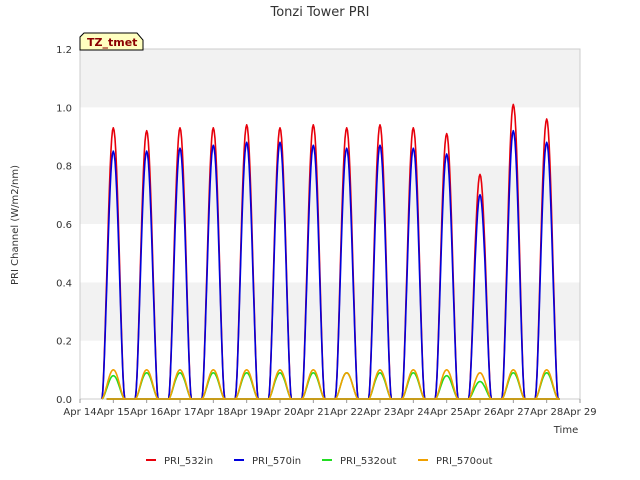 The image size is (640, 480). Describe the element at coordinates (188, 461) in the screenshot. I see `legend-label: PRI_532in` at that location.